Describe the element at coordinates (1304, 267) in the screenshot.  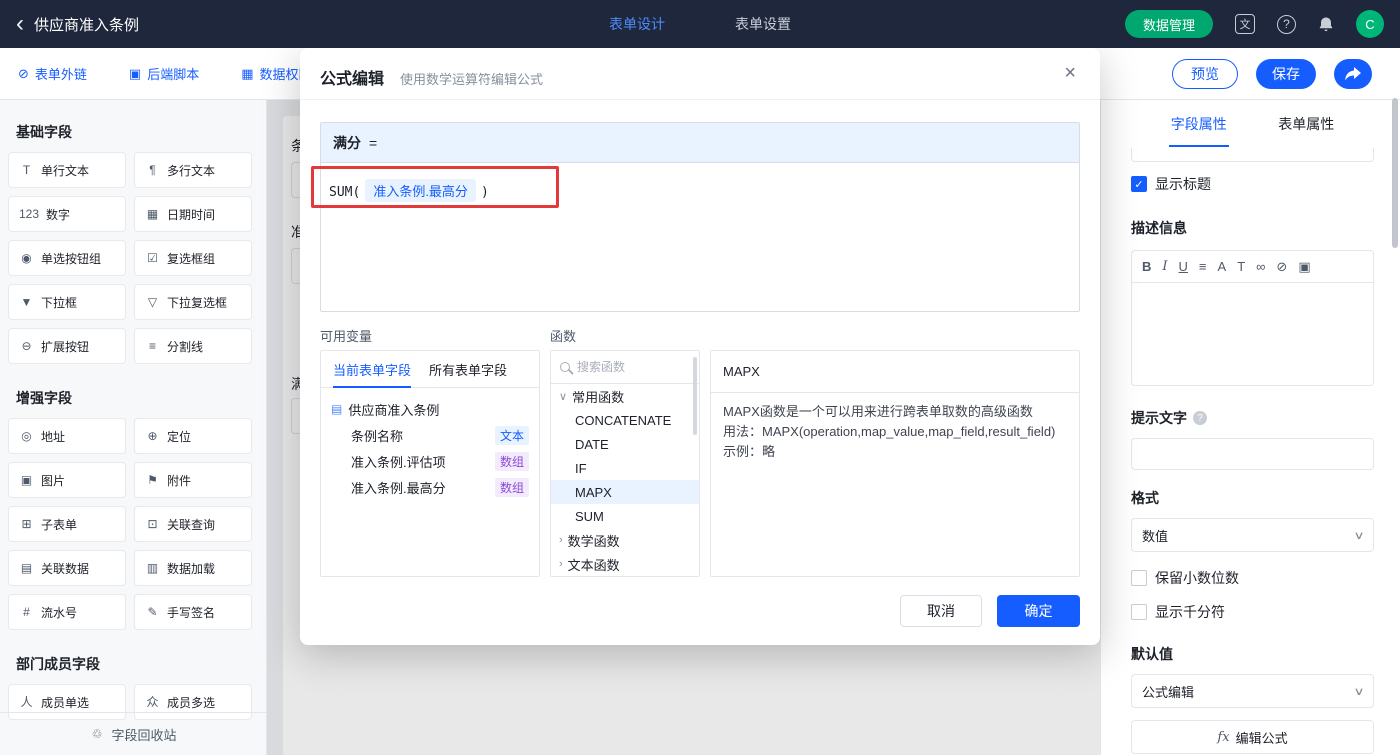
I see `insert-image-icon: ▣` at that location.